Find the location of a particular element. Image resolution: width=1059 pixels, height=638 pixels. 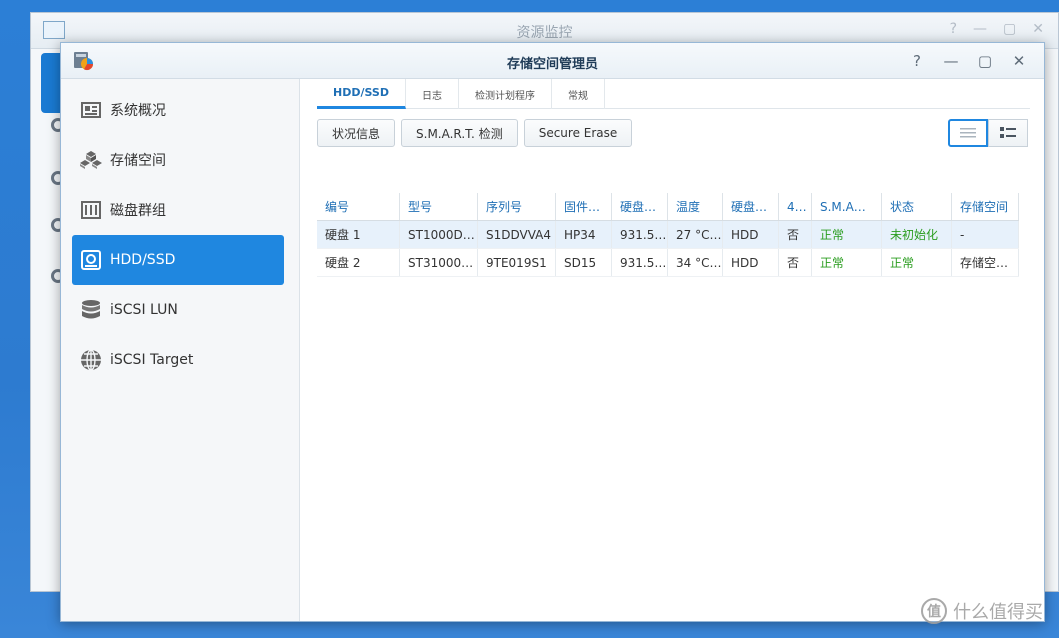

column-header: 序列号 is located at coordinates (517, 206).